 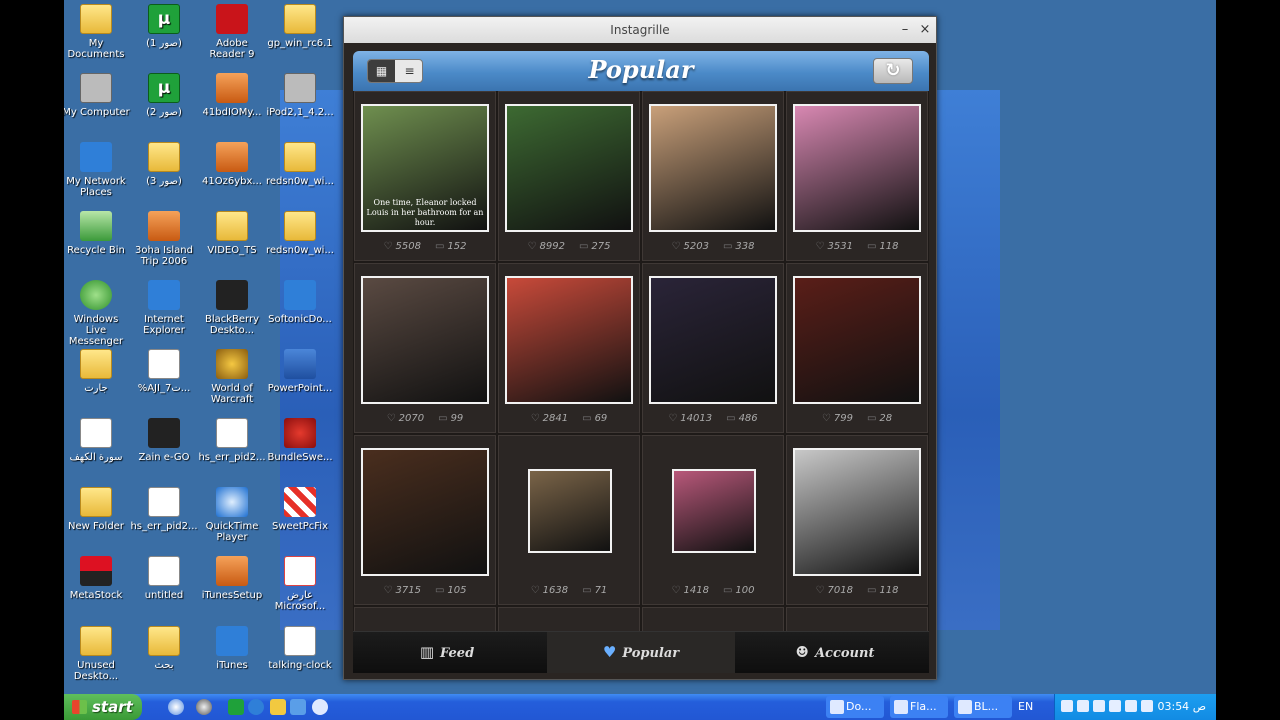 I want to click on photo-card: ♡ 5203 ▭ 338, so click(x=713, y=176).